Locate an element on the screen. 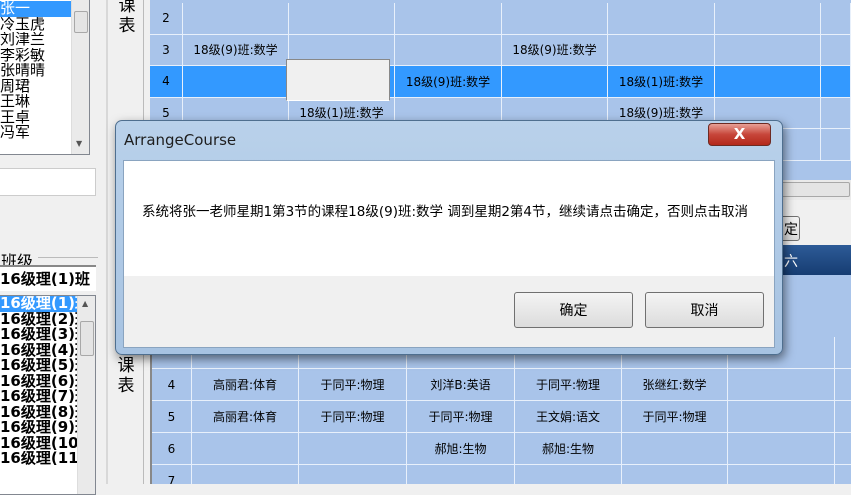 The height and width of the screenshot is (495, 851). cancel-button: 取消 is located at coordinates (704, 310).